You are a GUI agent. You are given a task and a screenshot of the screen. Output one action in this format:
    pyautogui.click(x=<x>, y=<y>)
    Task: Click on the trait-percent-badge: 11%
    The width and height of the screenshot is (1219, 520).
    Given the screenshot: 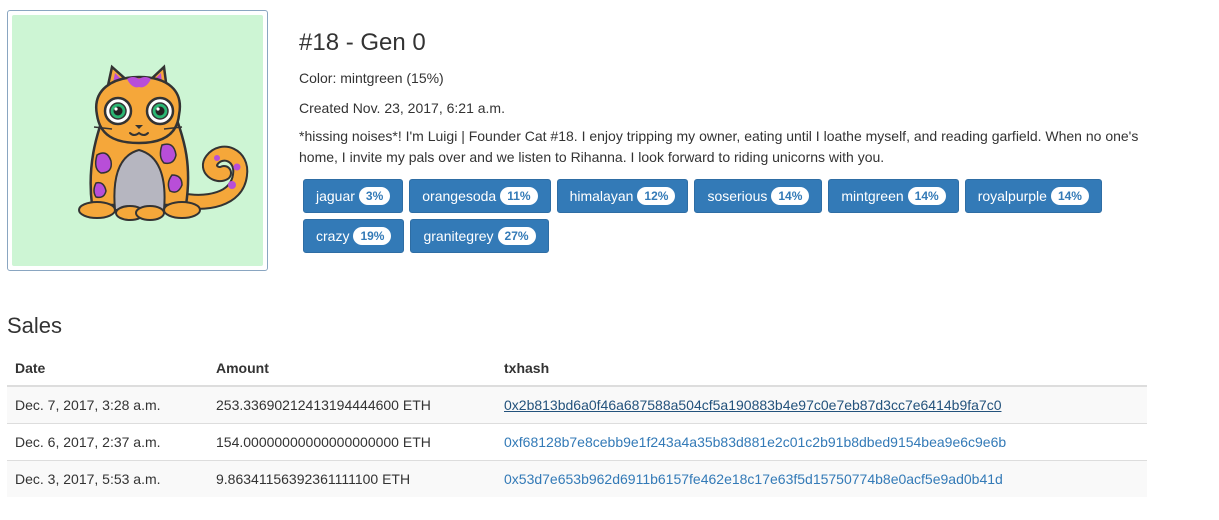 What is the action you would take?
    pyautogui.click(x=519, y=196)
    